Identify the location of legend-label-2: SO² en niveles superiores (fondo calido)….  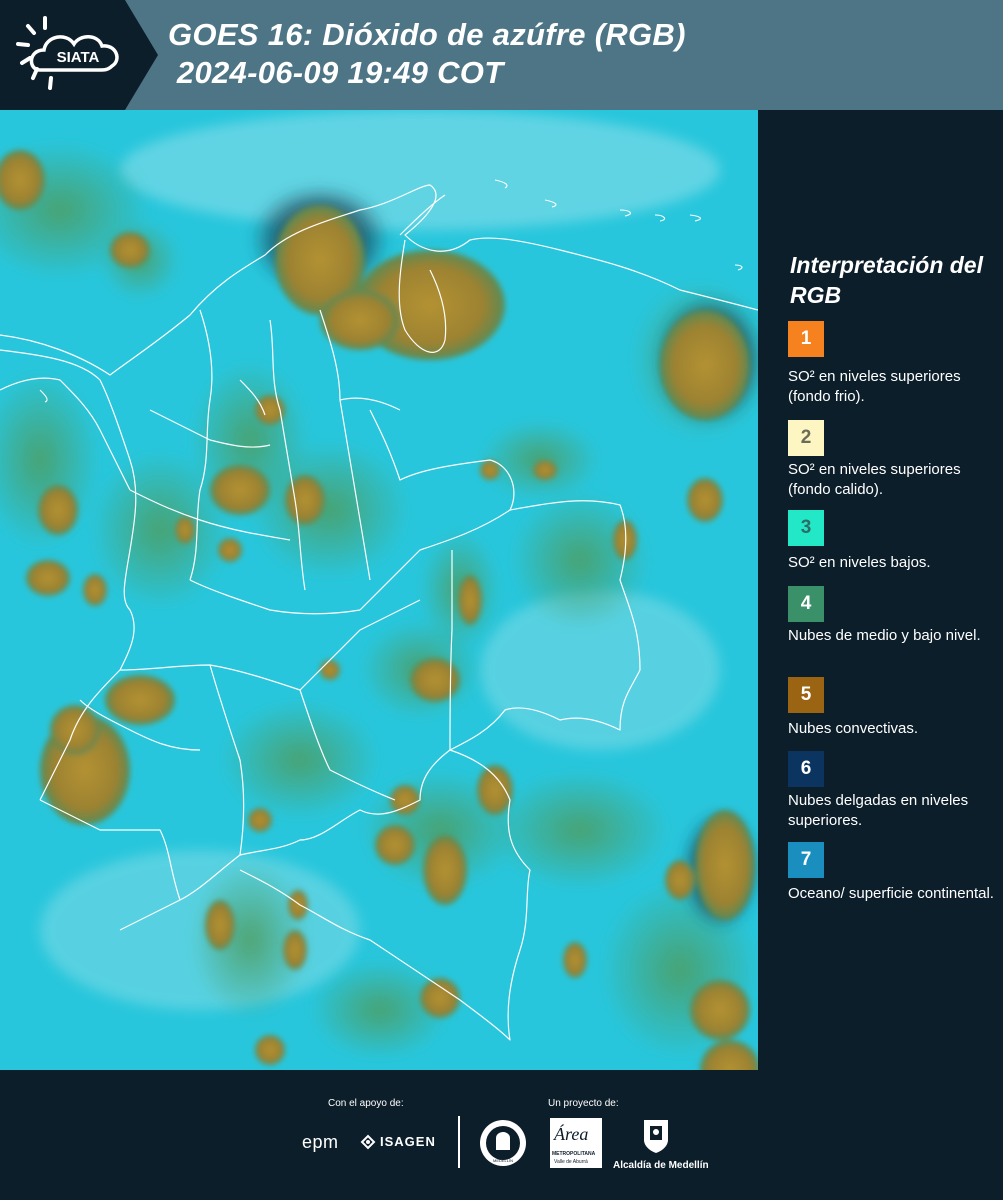
(874, 479).